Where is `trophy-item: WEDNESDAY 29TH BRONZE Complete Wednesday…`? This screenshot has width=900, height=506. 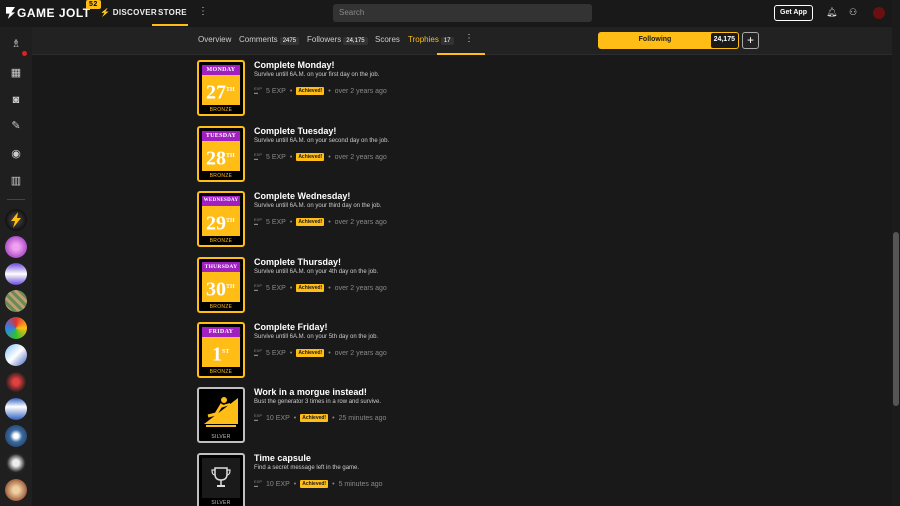
trophy-item: WEDNESDAY 29TH BRONZE Complete Wednesday… is located at coordinates (407, 221).